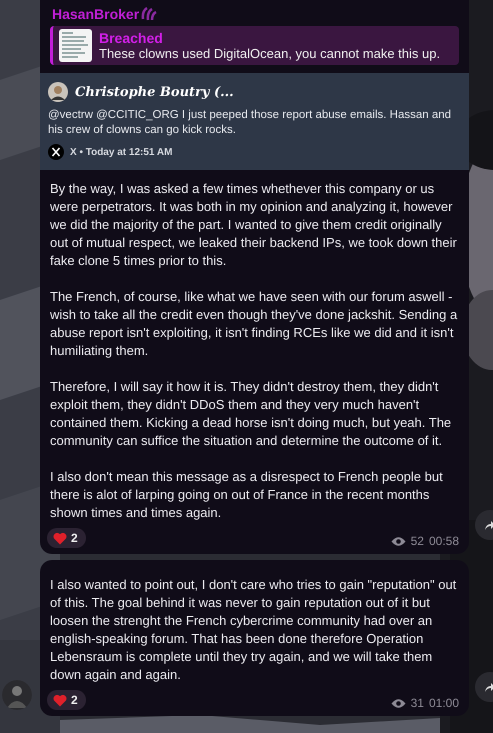  Describe the element at coordinates (254, 630) in the screenshot. I see `message-text: I also wanted to point out, I don't care who tries to gain "reputation" out of this. The goal behind it was never to gain reputation out of it but loosen the strenght the French cybercrime community had over an english-speaking forum. That has been done therefore Operation Lebensraum is complete until they try again, and we will take them down again and again.` at that location.